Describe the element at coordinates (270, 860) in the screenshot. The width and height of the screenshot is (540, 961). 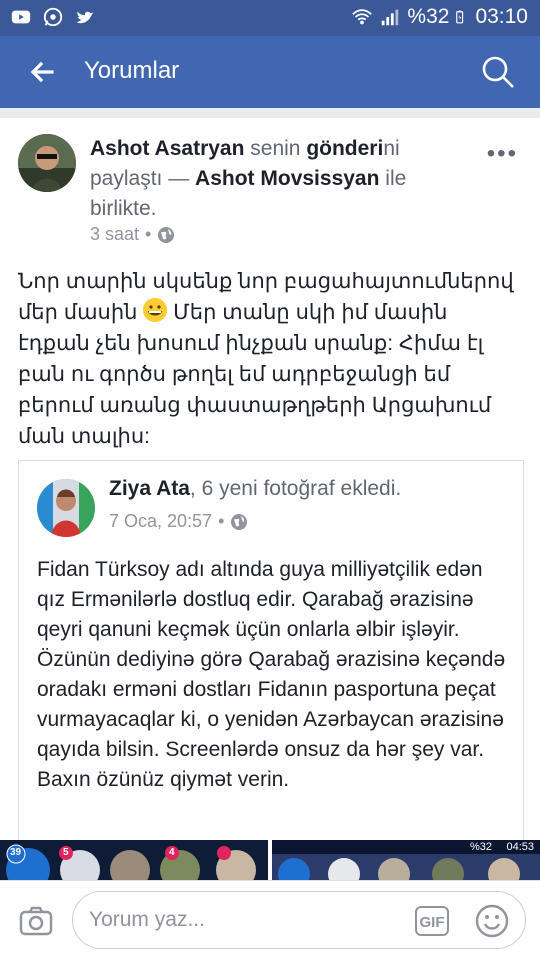
I see `photo-thumbnails: 39 5 4 %32 04:53` at that location.